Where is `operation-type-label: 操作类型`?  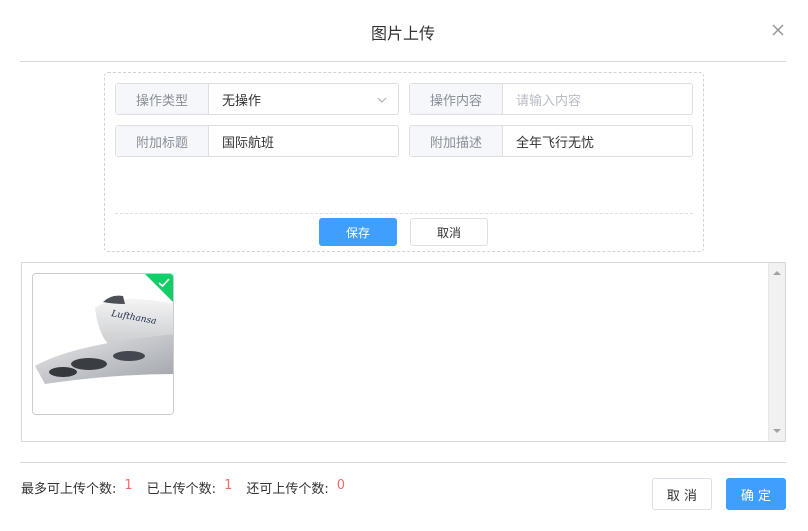
operation-type-label: 操作类型 is located at coordinates (162, 99).